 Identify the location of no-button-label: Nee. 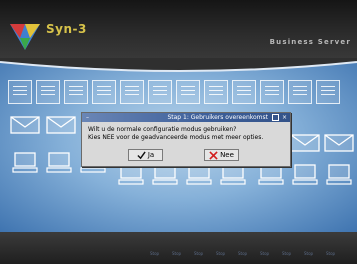
(227, 155).